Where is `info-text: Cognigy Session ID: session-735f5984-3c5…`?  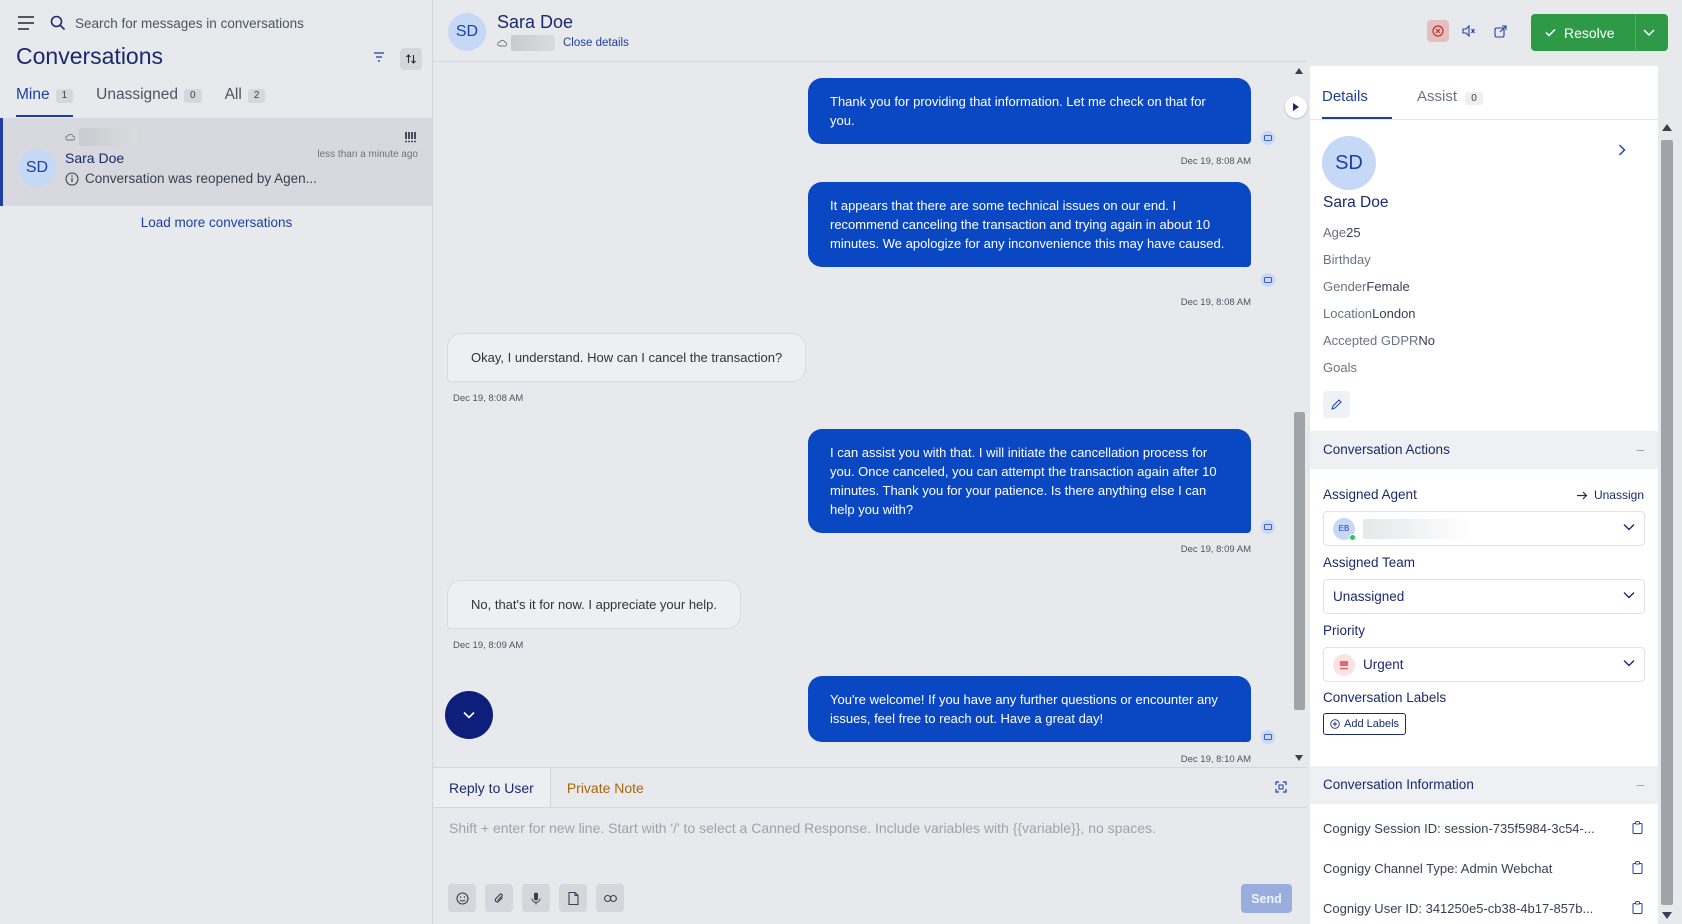 info-text: Cognigy Session ID: session-735f5984-3c5… is located at coordinates (1459, 828).